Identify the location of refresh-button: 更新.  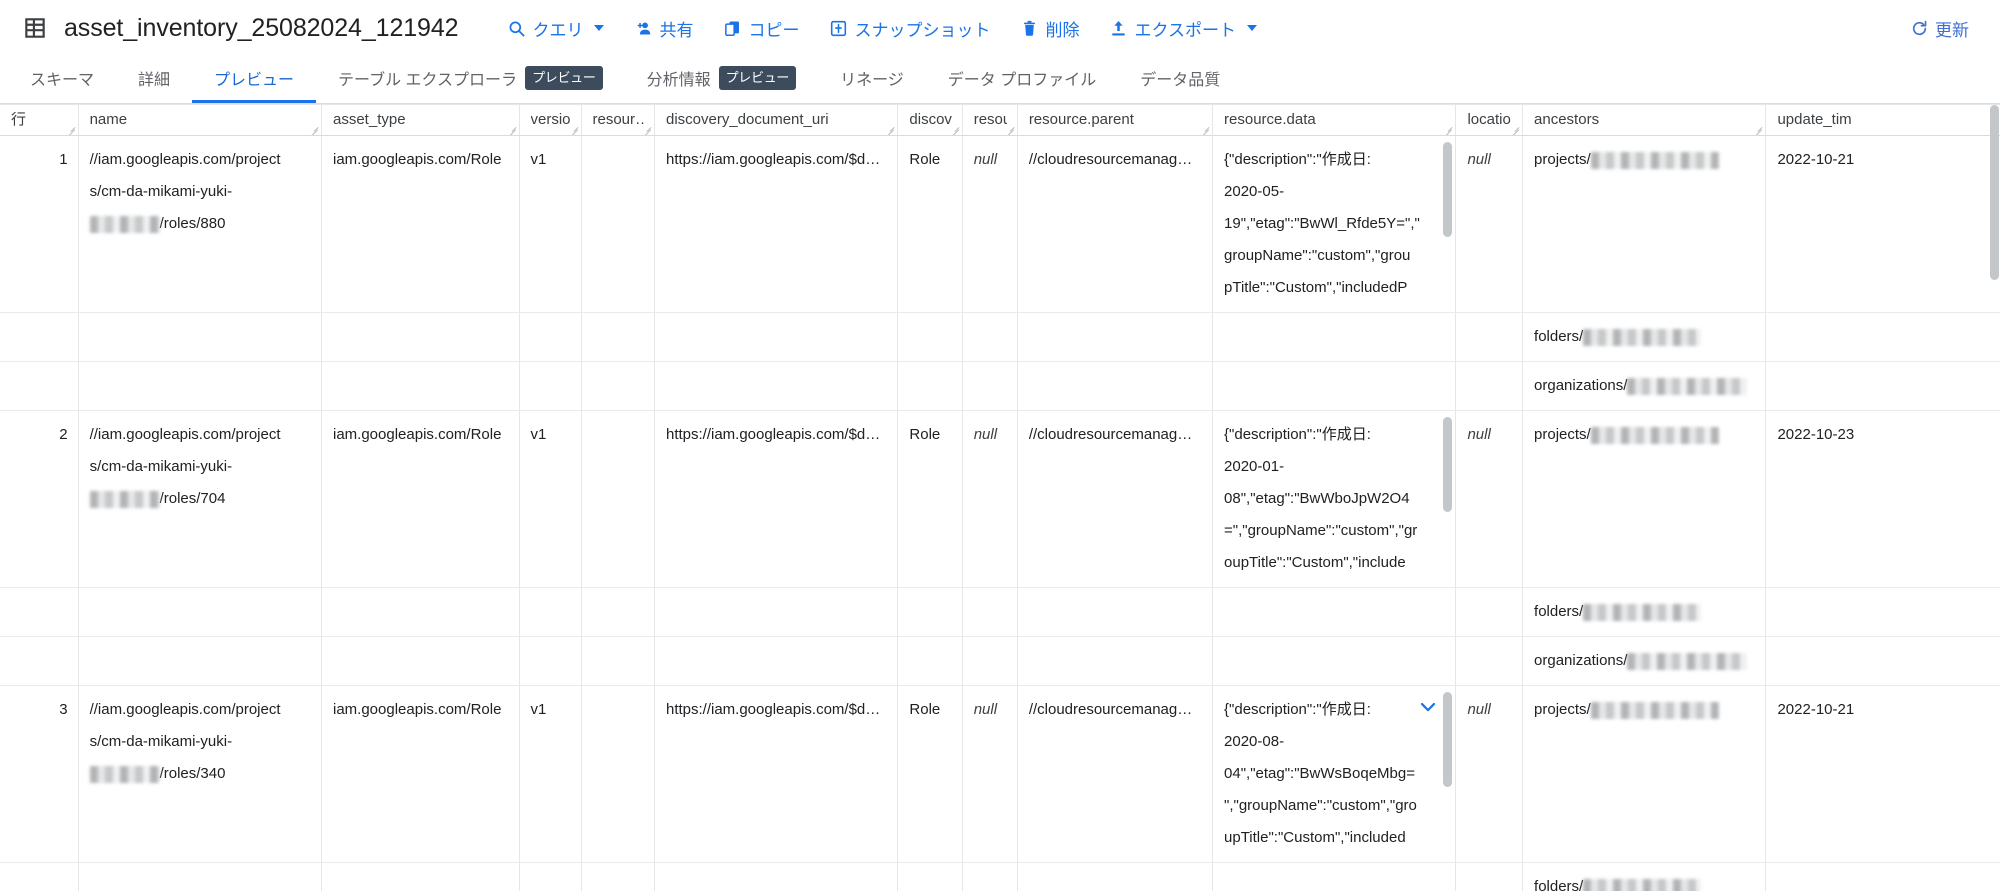
(1939, 28).